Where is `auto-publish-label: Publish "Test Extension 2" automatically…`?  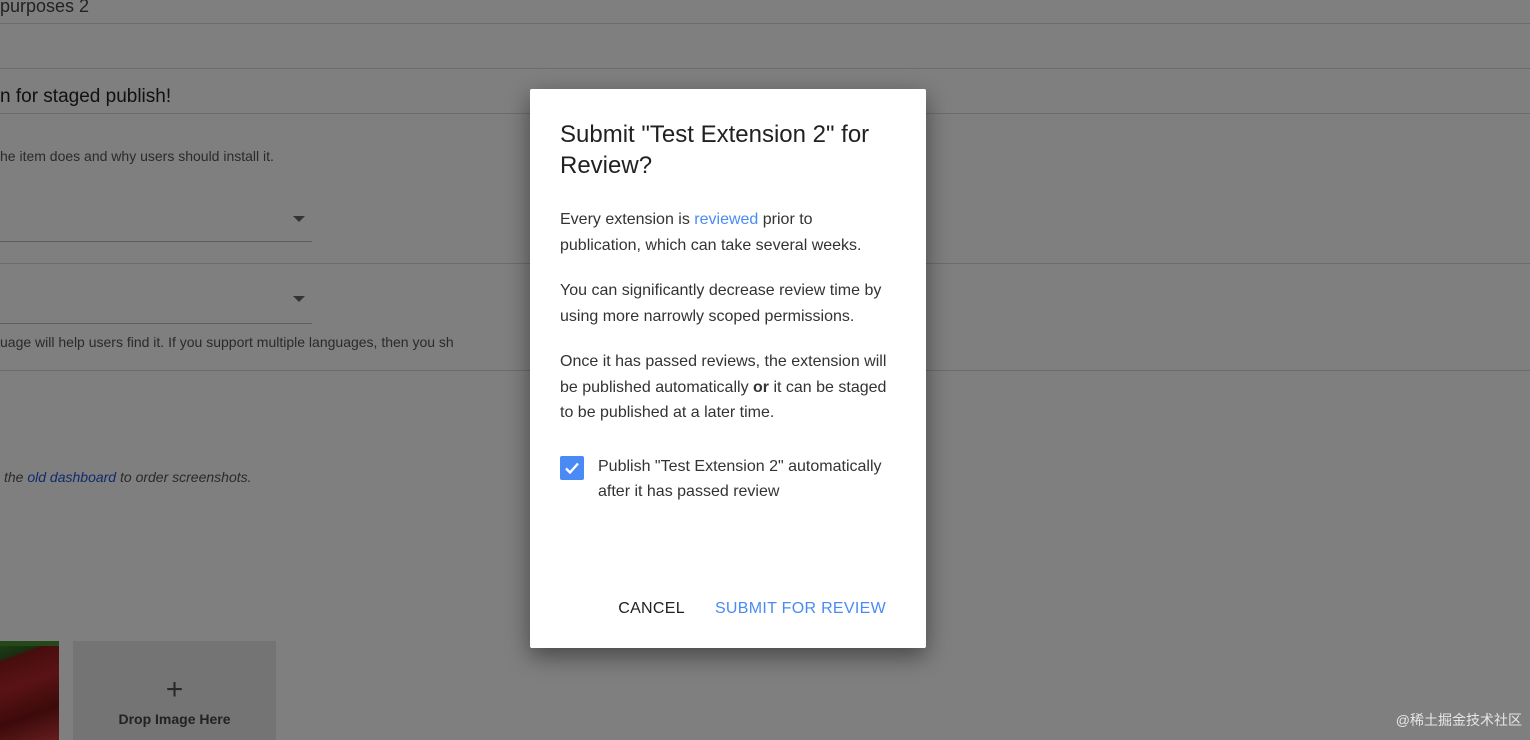
auto-publish-label: Publish "Test Extension 2" automatically… is located at coordinates (740, 479).